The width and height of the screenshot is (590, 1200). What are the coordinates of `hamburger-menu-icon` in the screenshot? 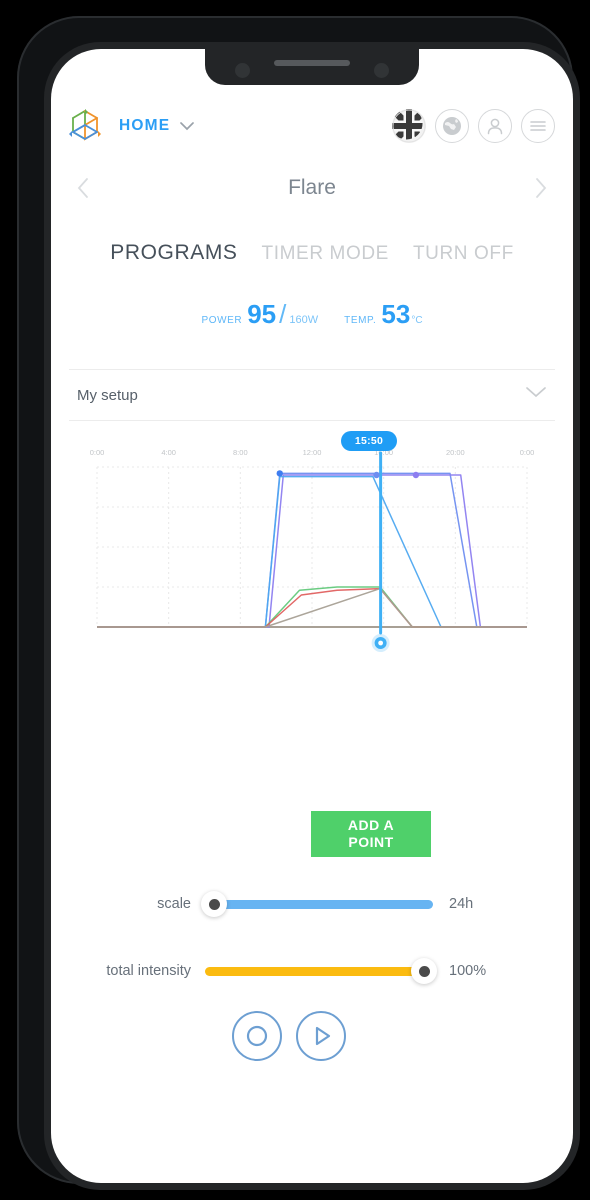 It's located at (538, 126).